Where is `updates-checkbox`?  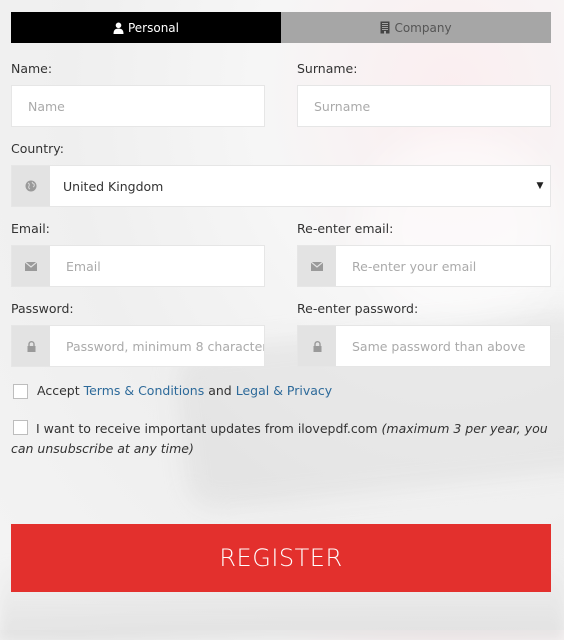
updates-checkbox is located at coordinates (20, 427).